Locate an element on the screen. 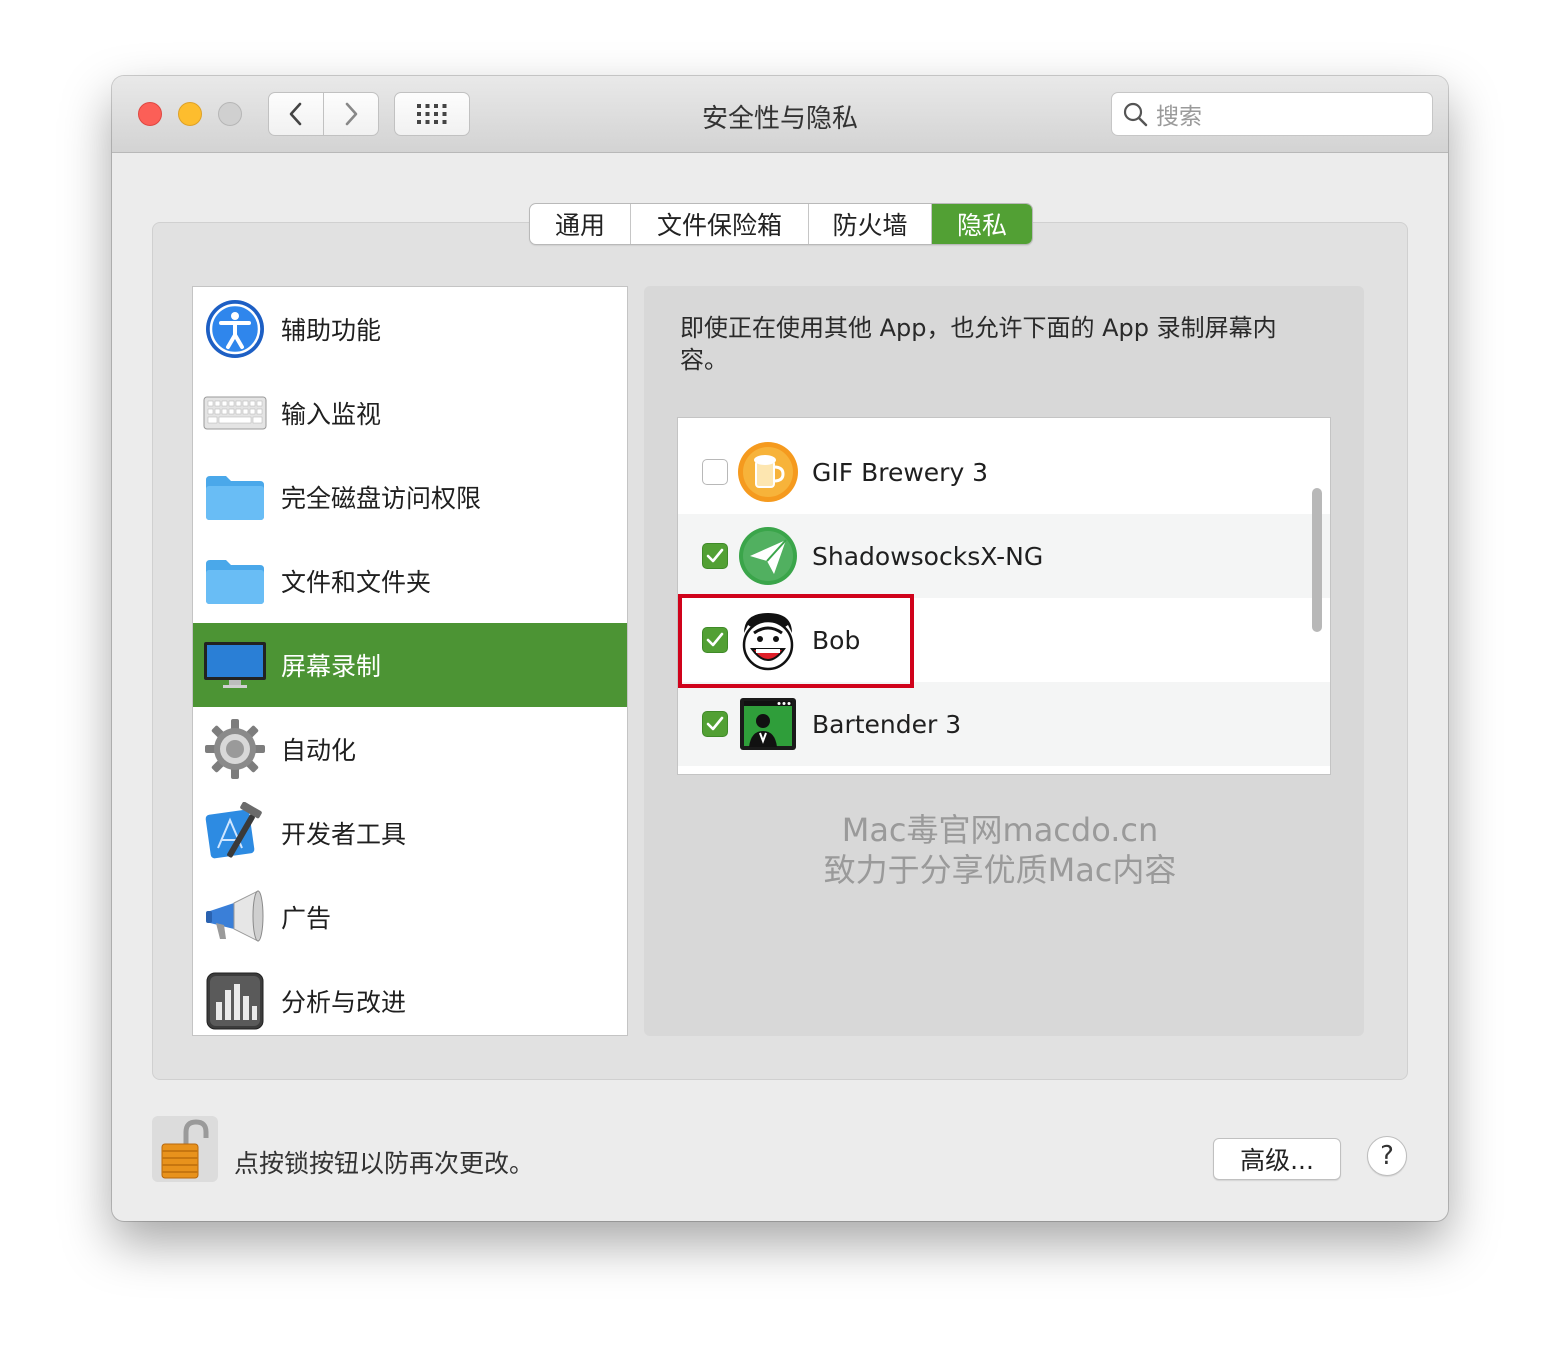  sidebar-item-analytics: 分析与改进 is located at coordinates (410, 1001).